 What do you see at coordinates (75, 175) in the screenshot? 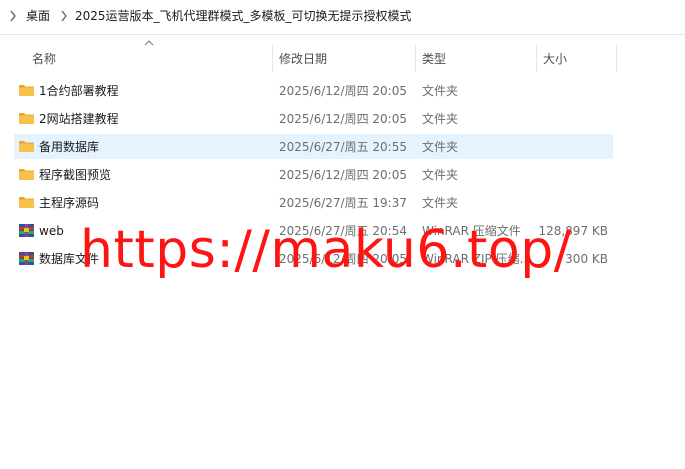
I see `file-name: 程序截图预览` at bounding box center [75, 175].